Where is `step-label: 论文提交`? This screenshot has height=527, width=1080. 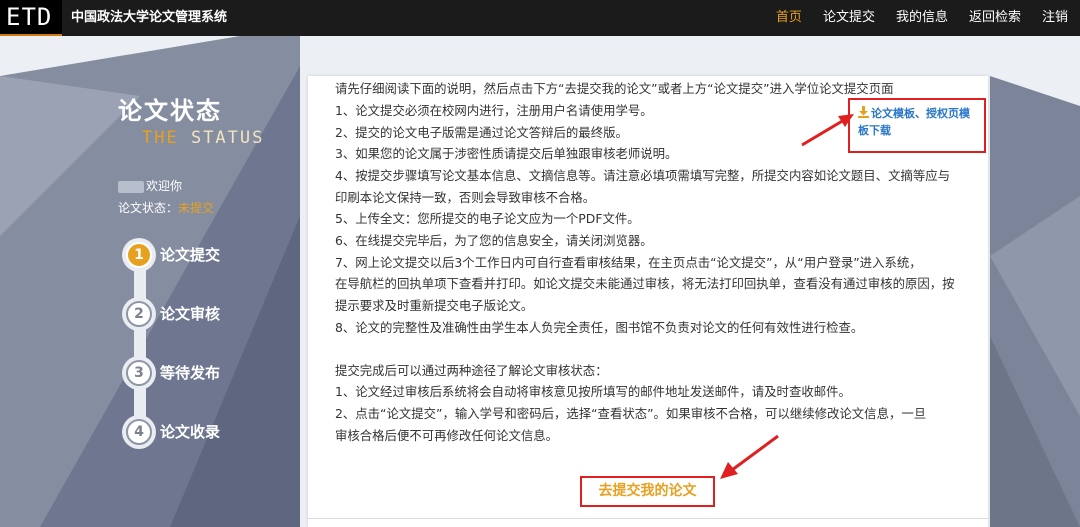 step-label: 论文提交 is located at coordinates (190, 255).